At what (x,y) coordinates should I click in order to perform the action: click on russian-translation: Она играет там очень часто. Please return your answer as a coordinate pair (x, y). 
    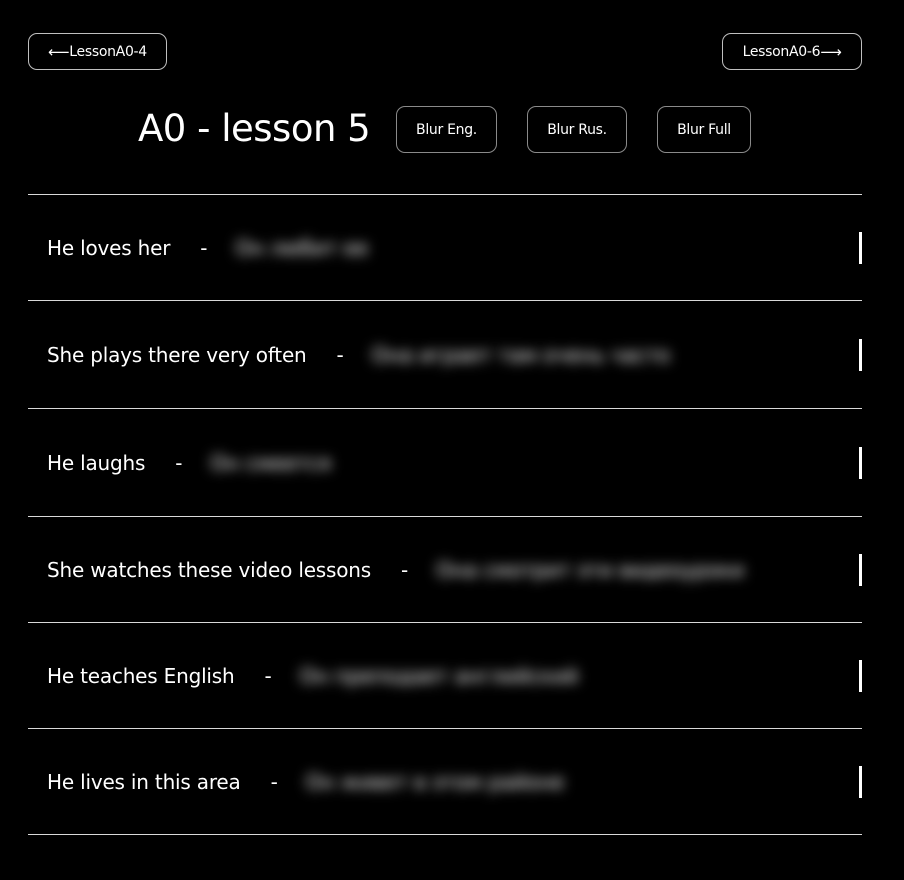
    Looking at the image, I should click on (521, 355).